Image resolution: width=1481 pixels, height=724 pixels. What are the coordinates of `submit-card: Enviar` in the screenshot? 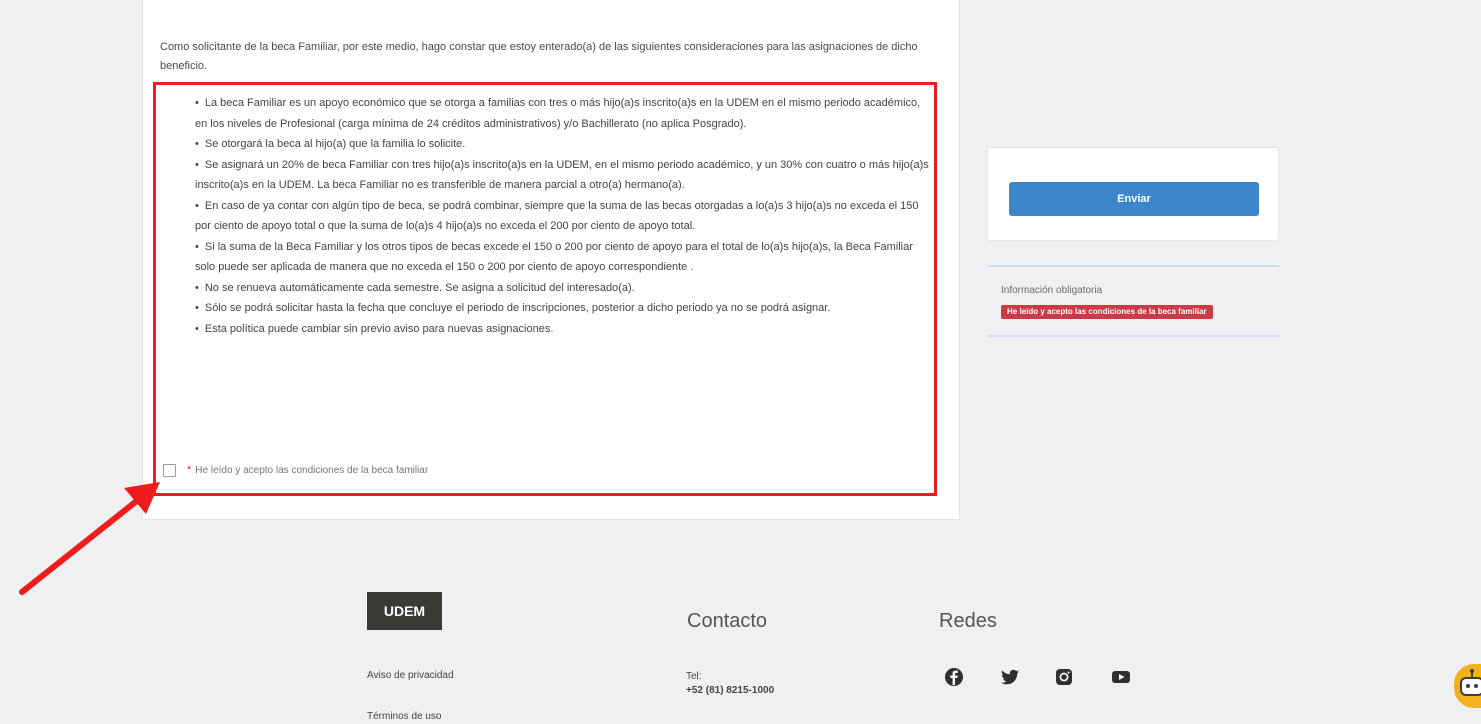 It's located at (1133, 194).